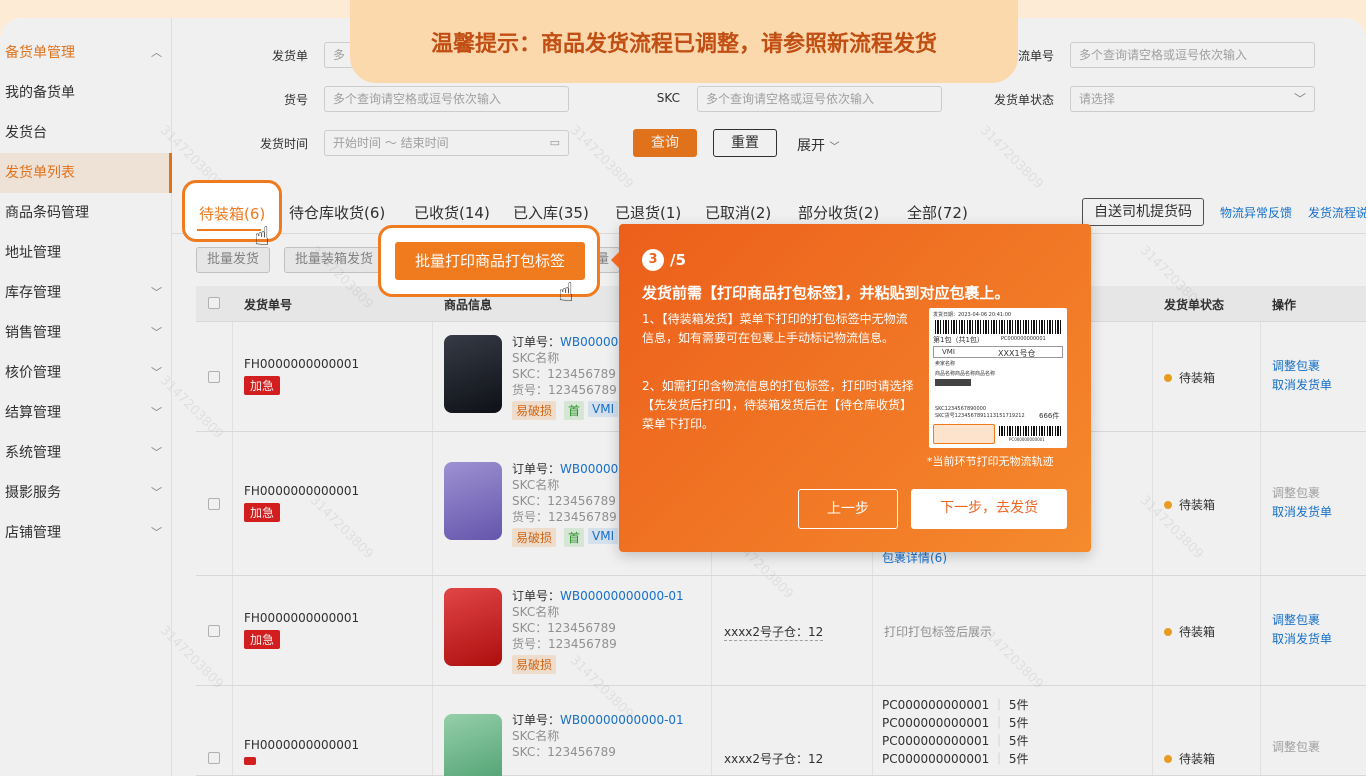 This screenshot has height=776, width=1366. I want to click on sidebar-item-my-stock: 我的备货单, so click(86, 93).